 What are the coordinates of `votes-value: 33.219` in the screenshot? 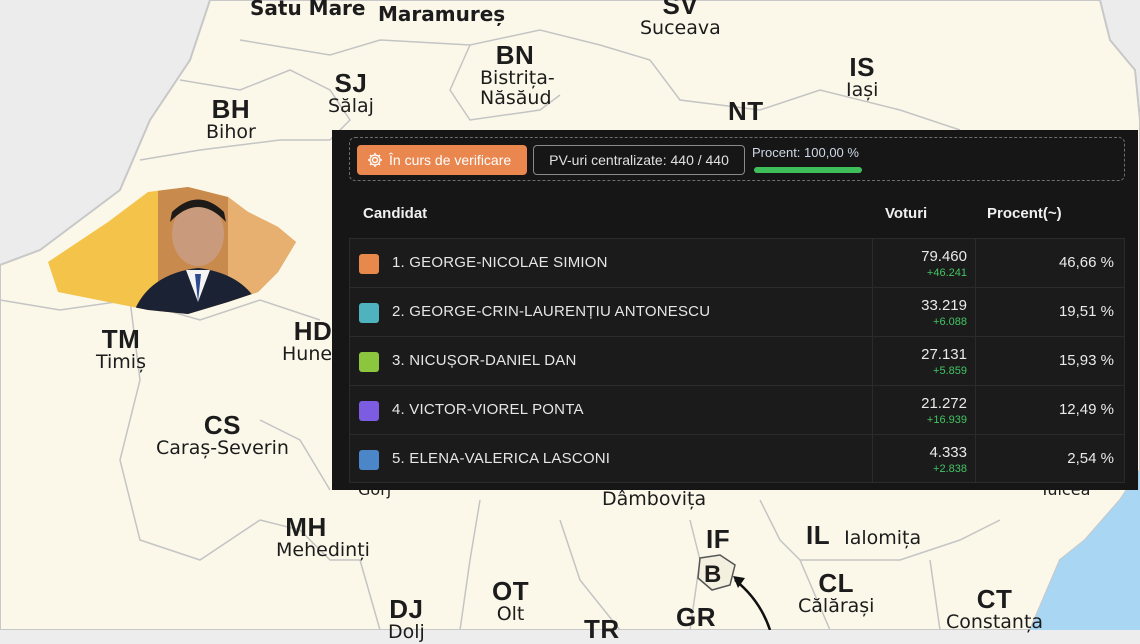 It's located at (944, 305).